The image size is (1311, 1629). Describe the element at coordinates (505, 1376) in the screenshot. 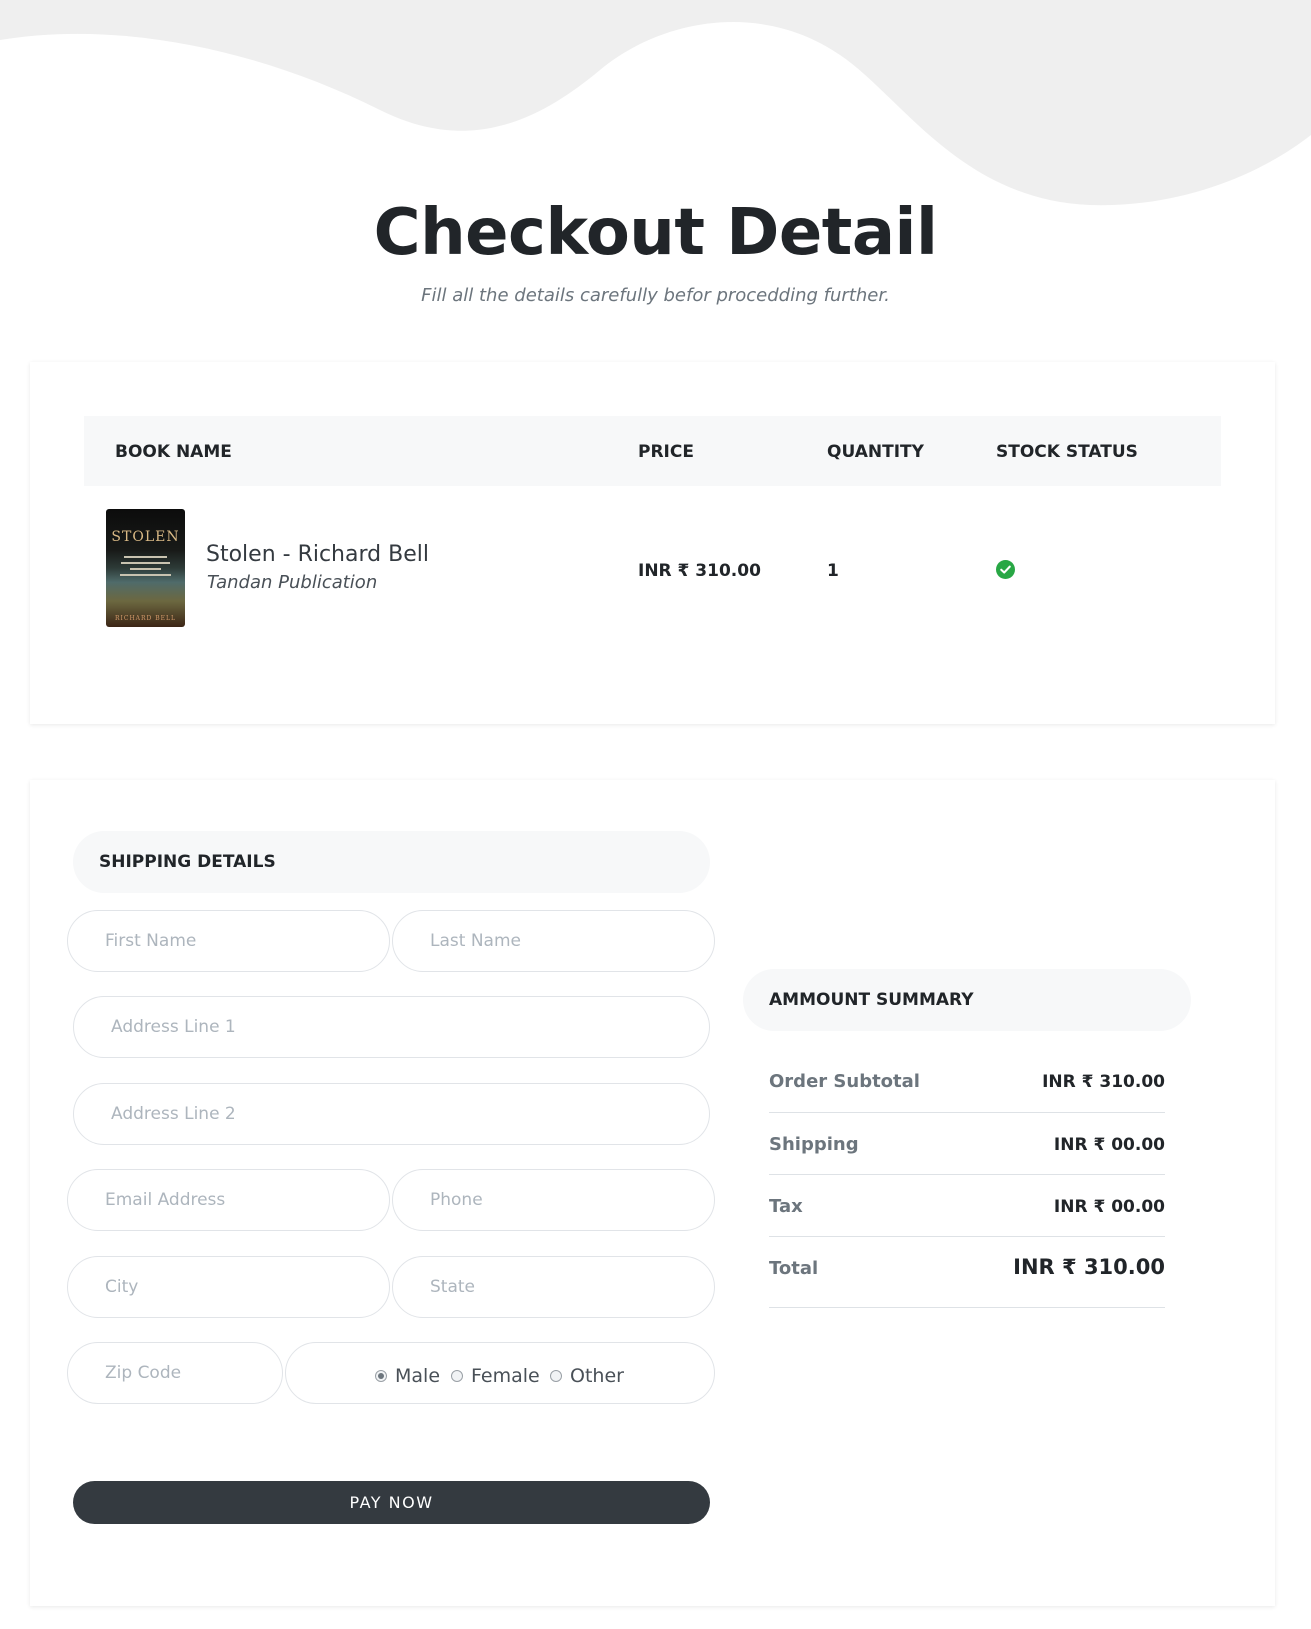

I see `gender-label-female: Female` at that location.